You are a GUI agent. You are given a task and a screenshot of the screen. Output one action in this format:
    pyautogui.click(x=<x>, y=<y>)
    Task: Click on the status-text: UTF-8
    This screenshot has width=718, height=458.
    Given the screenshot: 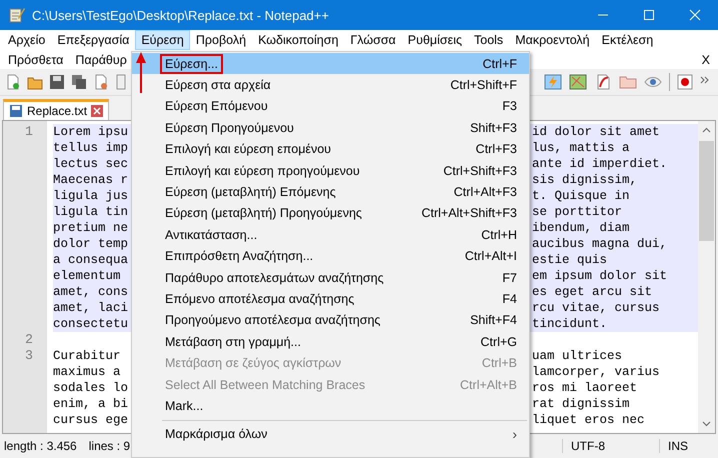 What is the action you would take?
    pyautogui.click(x=610, y=446)
    